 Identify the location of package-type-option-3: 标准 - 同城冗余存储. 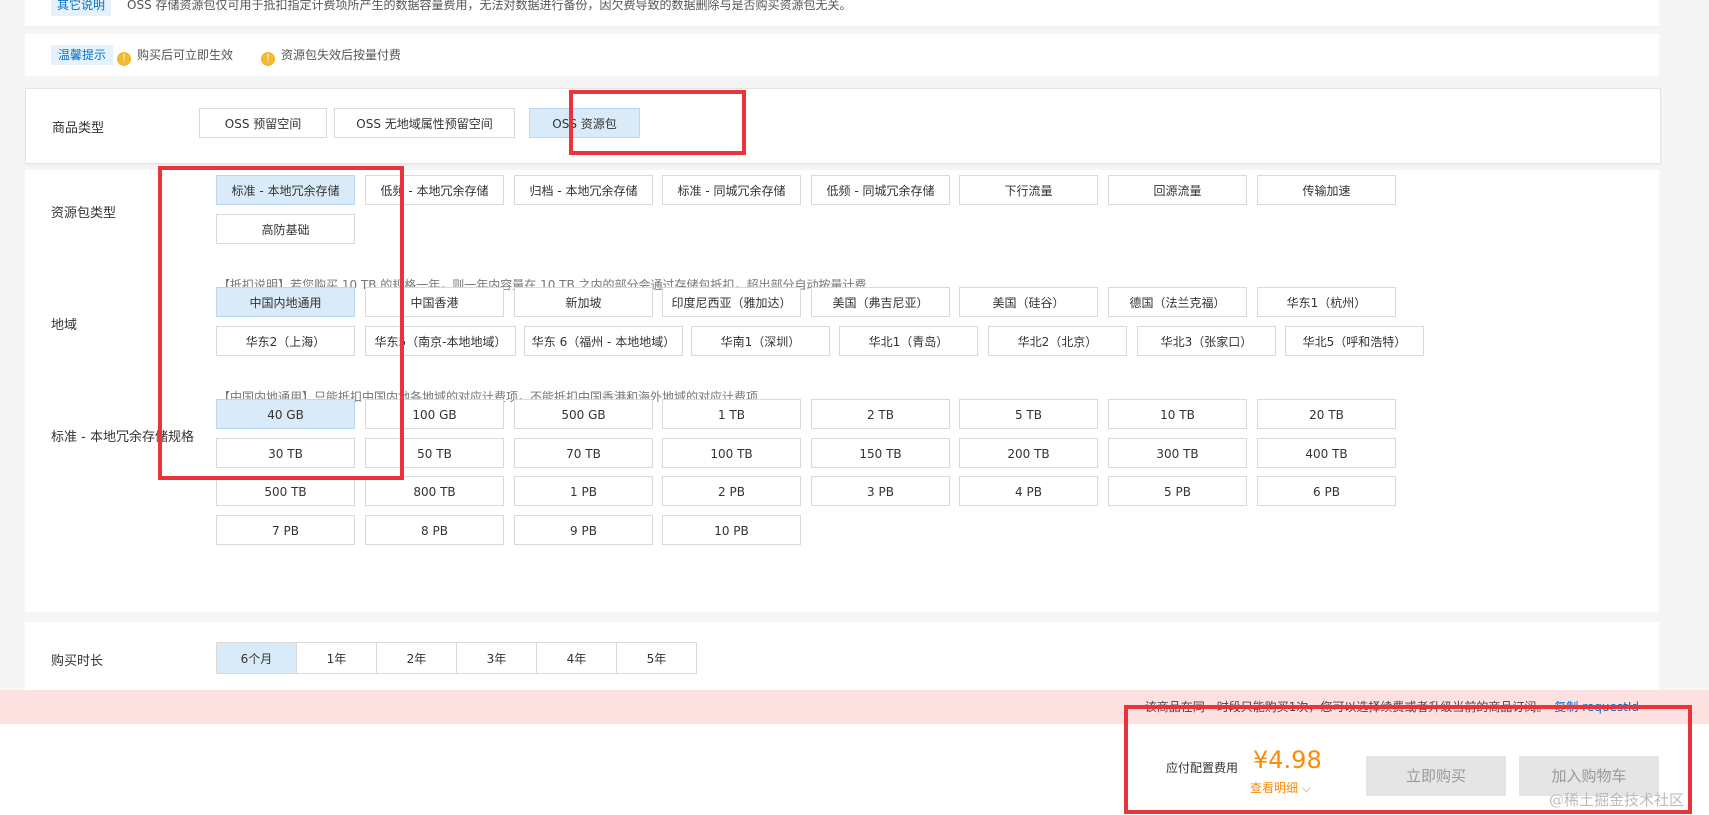
(731, 190).